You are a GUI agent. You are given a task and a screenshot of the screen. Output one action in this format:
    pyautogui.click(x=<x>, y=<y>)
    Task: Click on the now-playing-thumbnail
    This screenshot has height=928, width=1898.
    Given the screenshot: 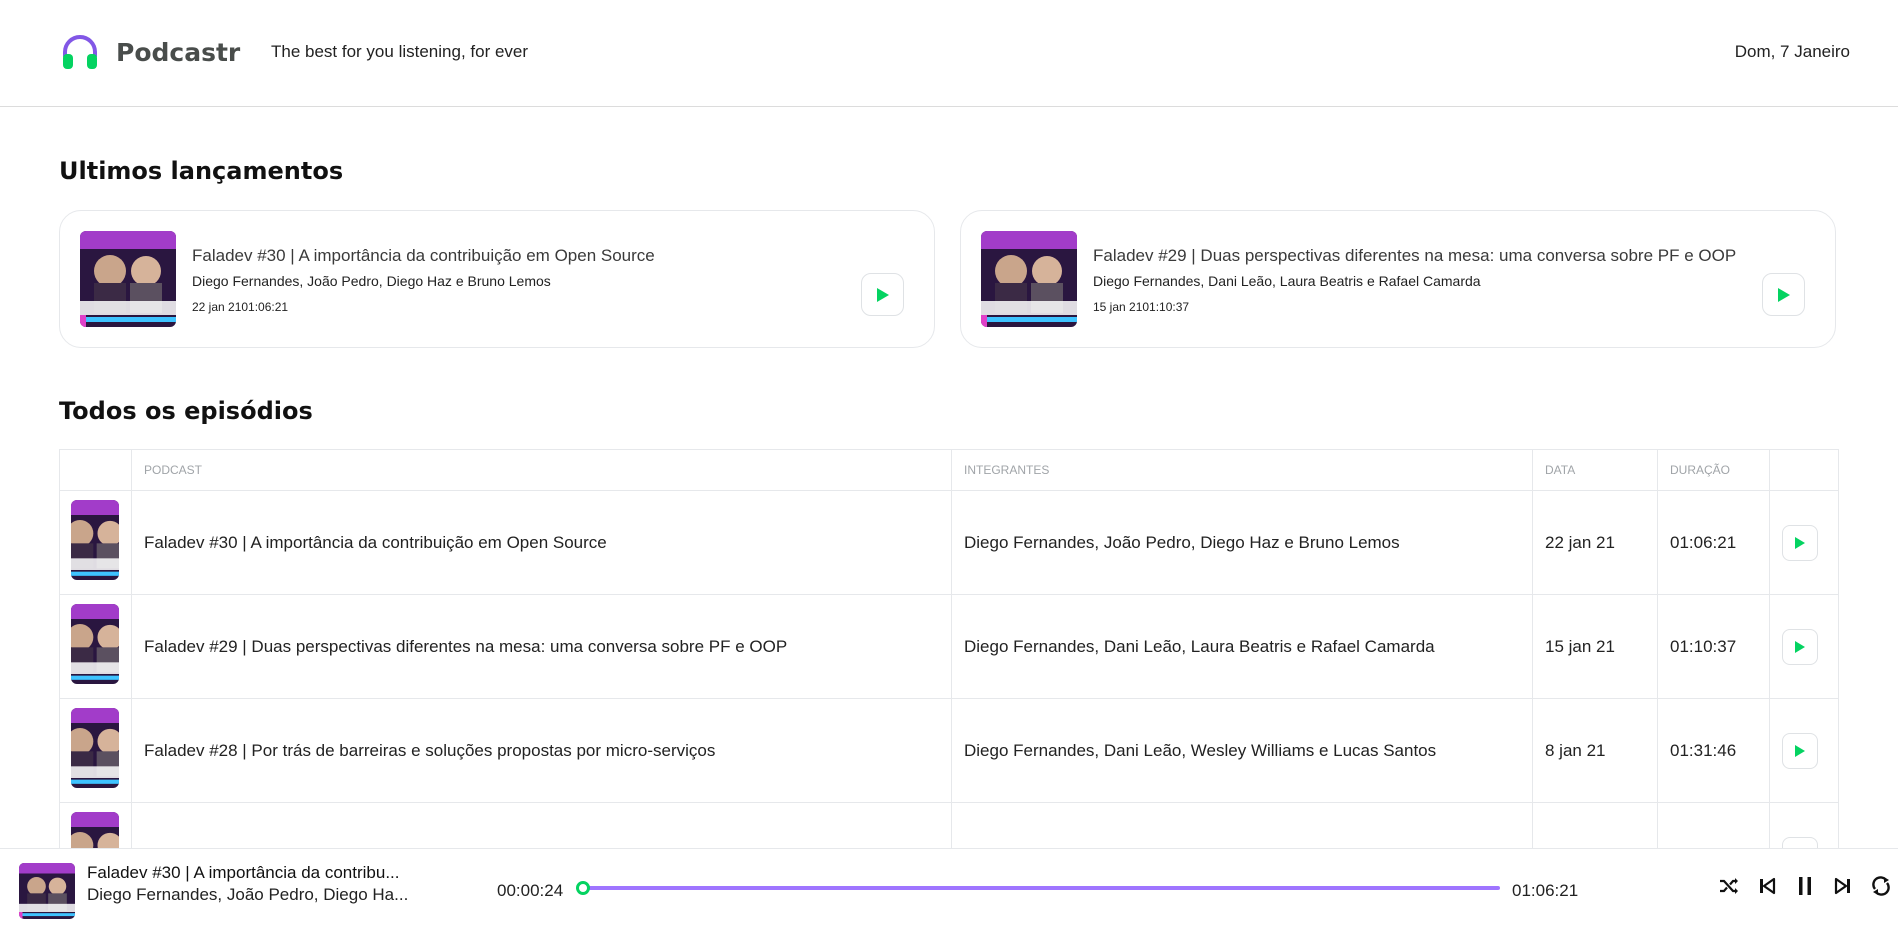 What is the action you would take?
    pyautogui.click(x=47, y=891)
    